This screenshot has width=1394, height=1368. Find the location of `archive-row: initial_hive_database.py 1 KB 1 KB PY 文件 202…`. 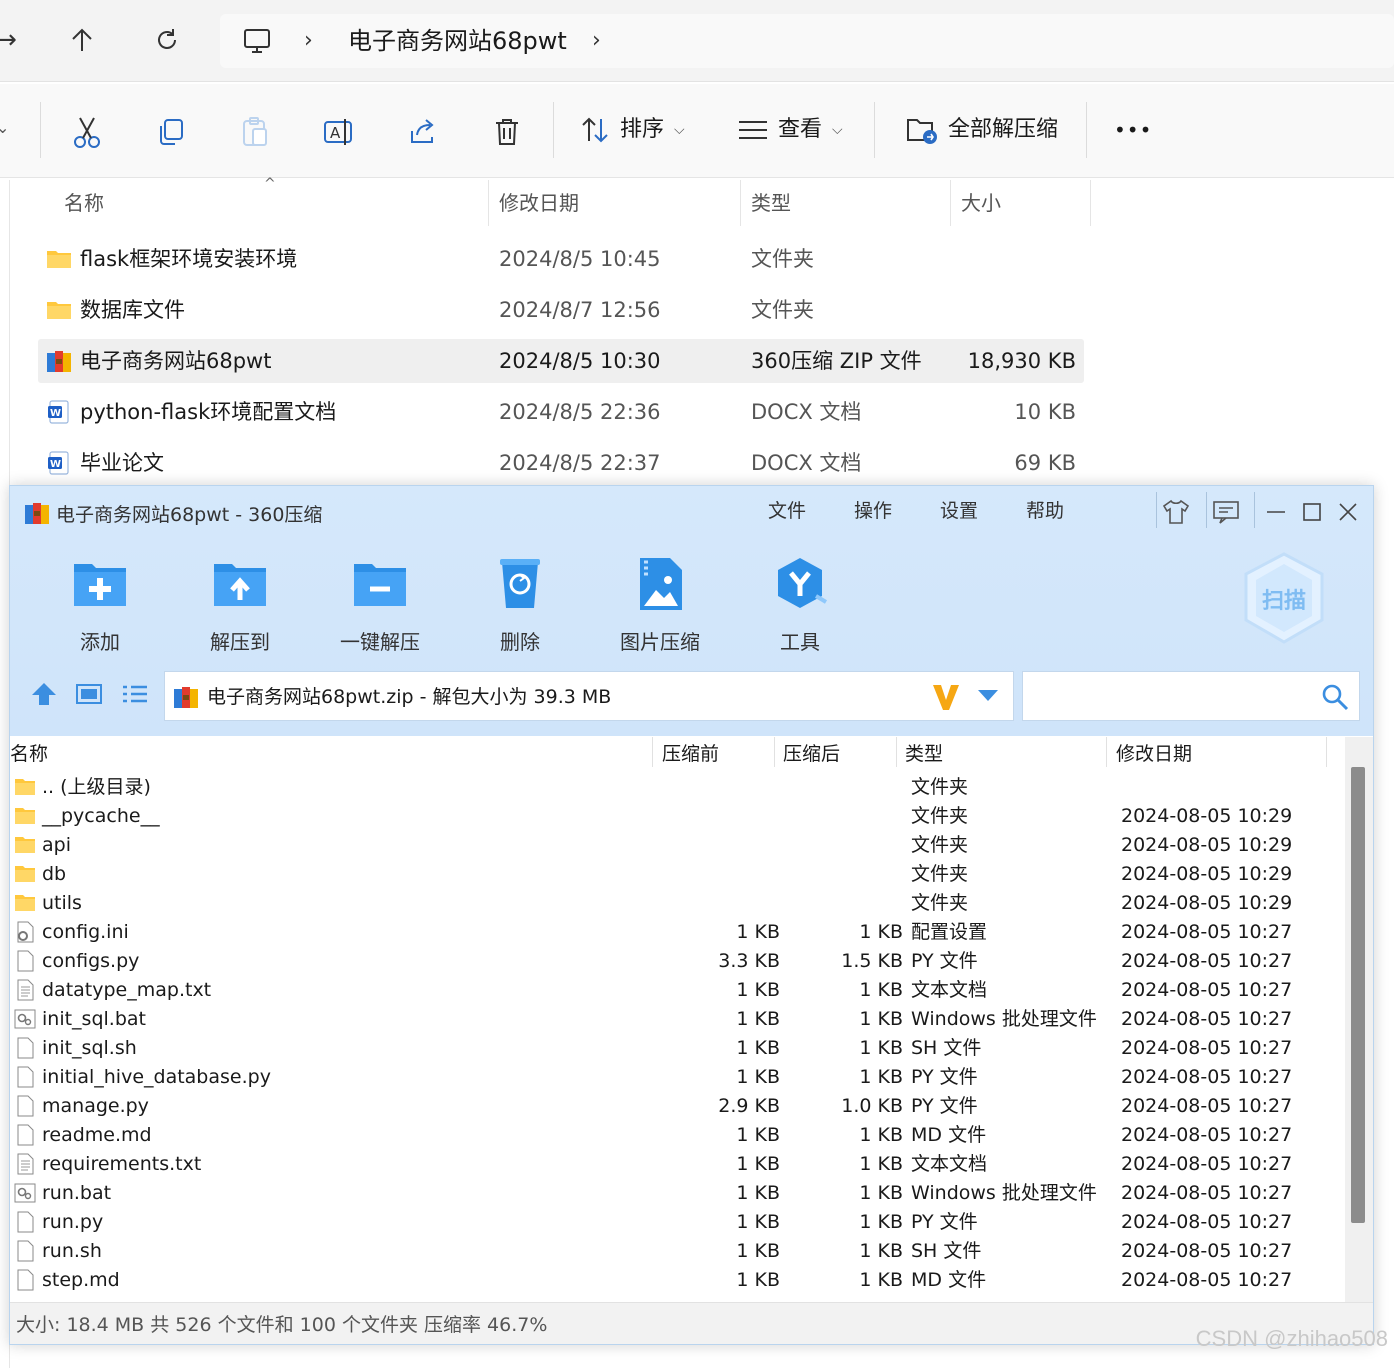

archive-row: initial_hive_database.py 1 KB 1 KB PY 文件 202… is located at coordinates (677, 1077).